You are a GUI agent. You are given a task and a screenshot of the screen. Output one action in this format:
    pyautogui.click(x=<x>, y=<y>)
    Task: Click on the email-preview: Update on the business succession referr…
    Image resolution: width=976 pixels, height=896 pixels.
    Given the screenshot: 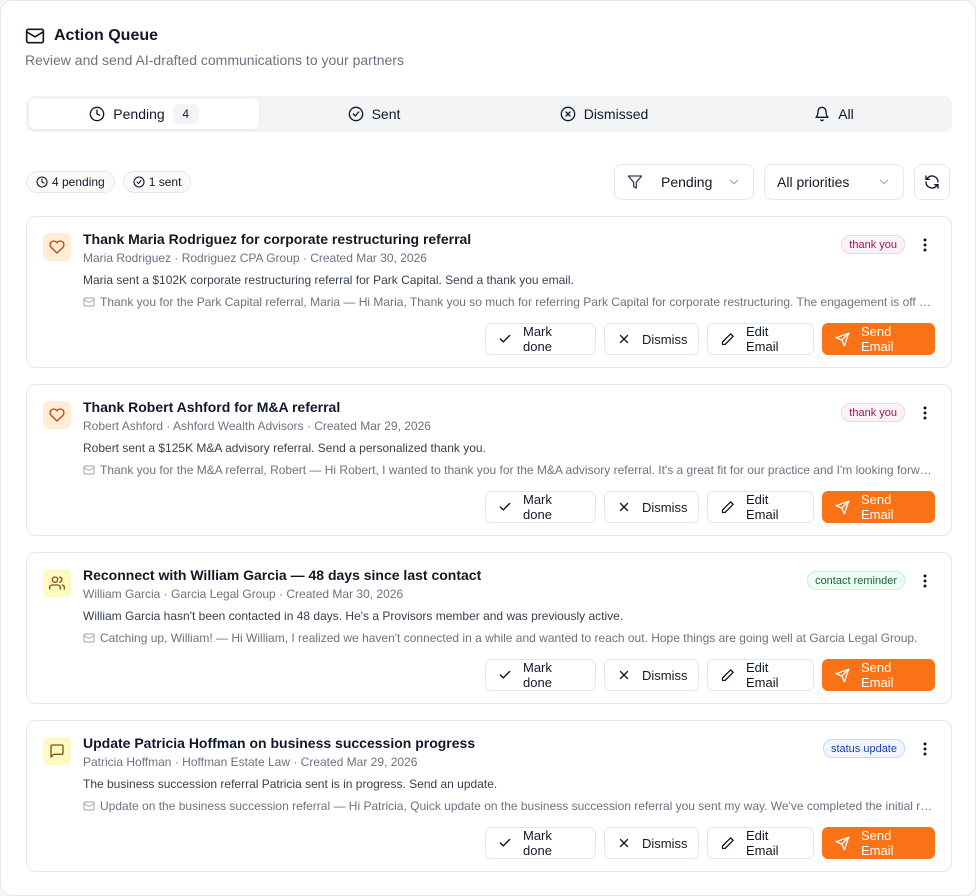 What is the action you would take?
    pyautogui.click(x=508, y=806)
    